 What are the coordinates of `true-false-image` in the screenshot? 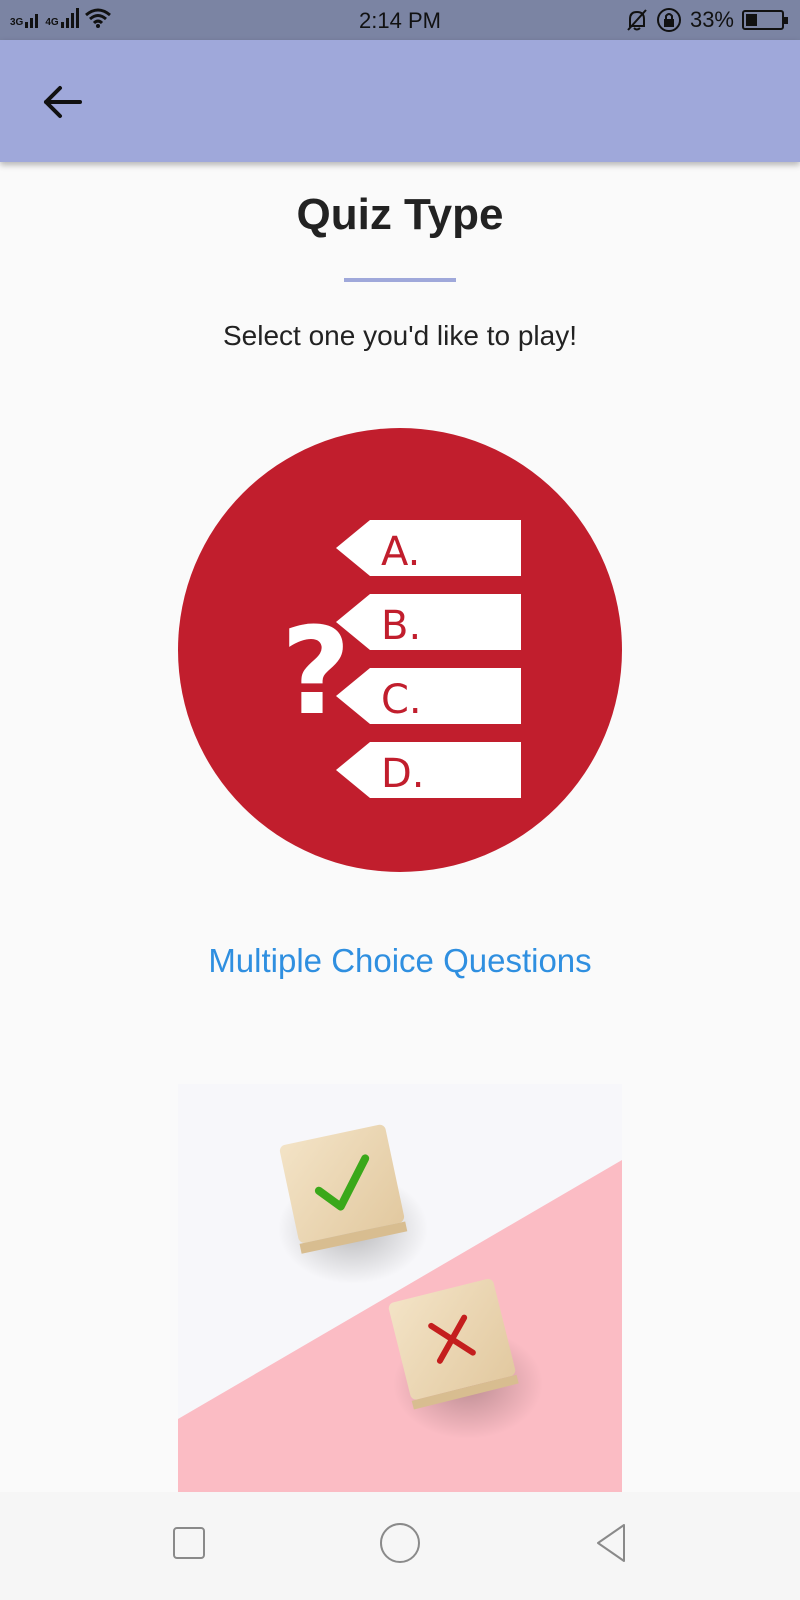 It's located at (400, 1288).